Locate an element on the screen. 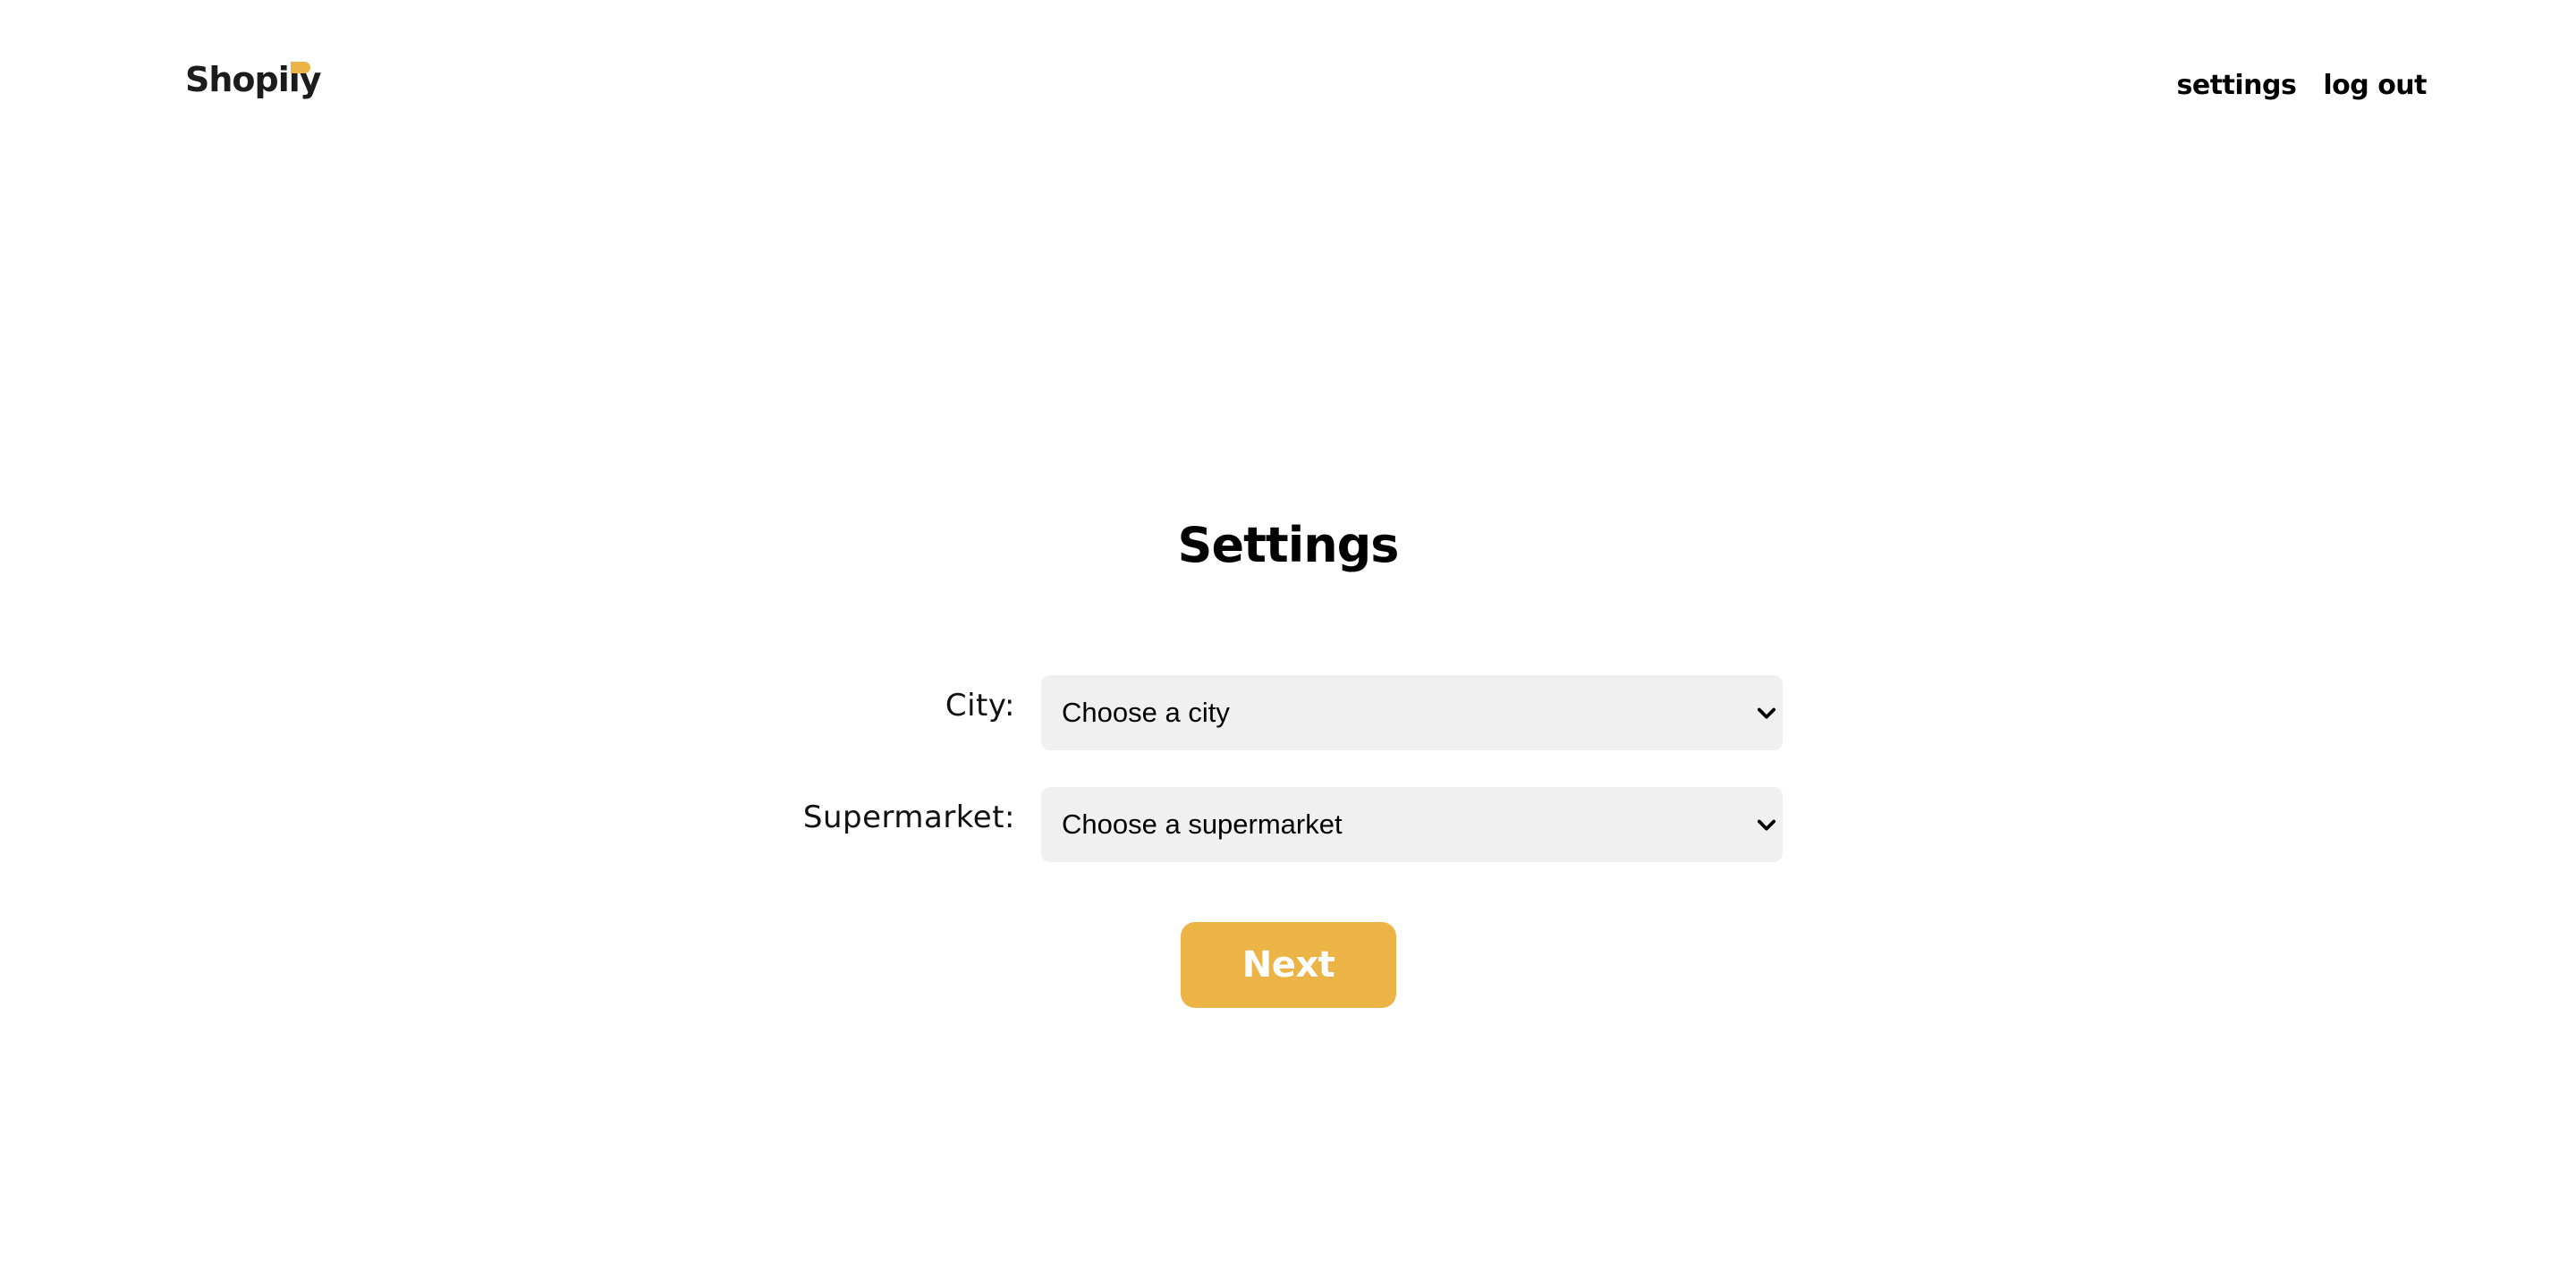  supermarket-select-value: Choose a supermarket is located at coordinates (1202, 824).